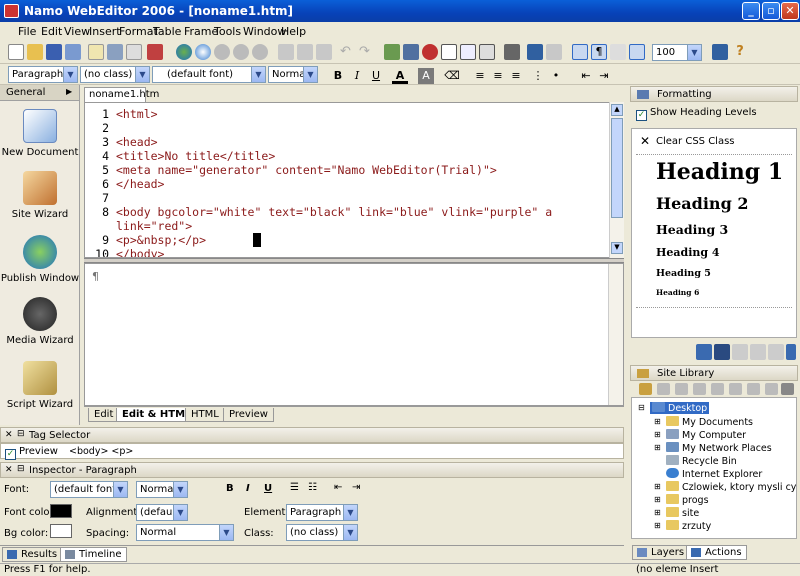 The height and width of the screenshot is (576, 800). Describe the element at coordinates (167, 31) in the screenshot. I see `menu-table: Table` at that location.